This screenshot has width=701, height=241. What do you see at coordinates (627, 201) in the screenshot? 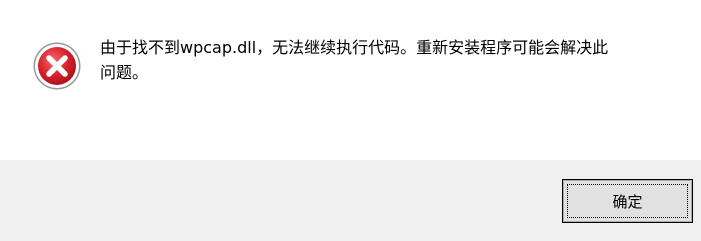
I see `ok-button: 确定` at bounding box center [627, 201].